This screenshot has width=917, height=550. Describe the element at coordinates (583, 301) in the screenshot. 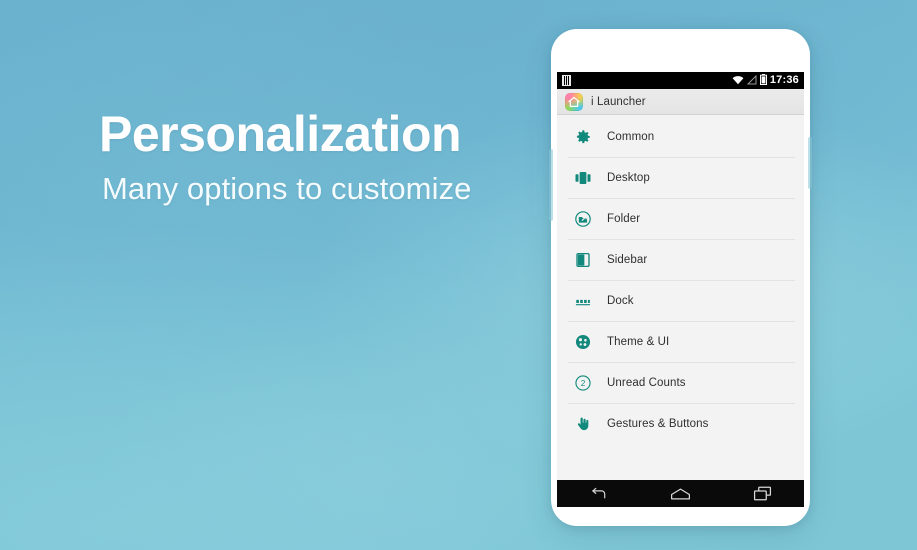

I see `dock-icon` at that location.